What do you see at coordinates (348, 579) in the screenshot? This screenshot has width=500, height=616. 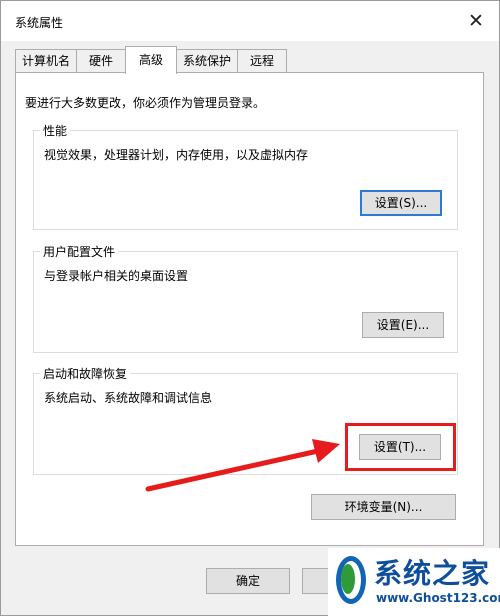 I see `ghost-logo-inner-icon` at bounding box center [348, 579].